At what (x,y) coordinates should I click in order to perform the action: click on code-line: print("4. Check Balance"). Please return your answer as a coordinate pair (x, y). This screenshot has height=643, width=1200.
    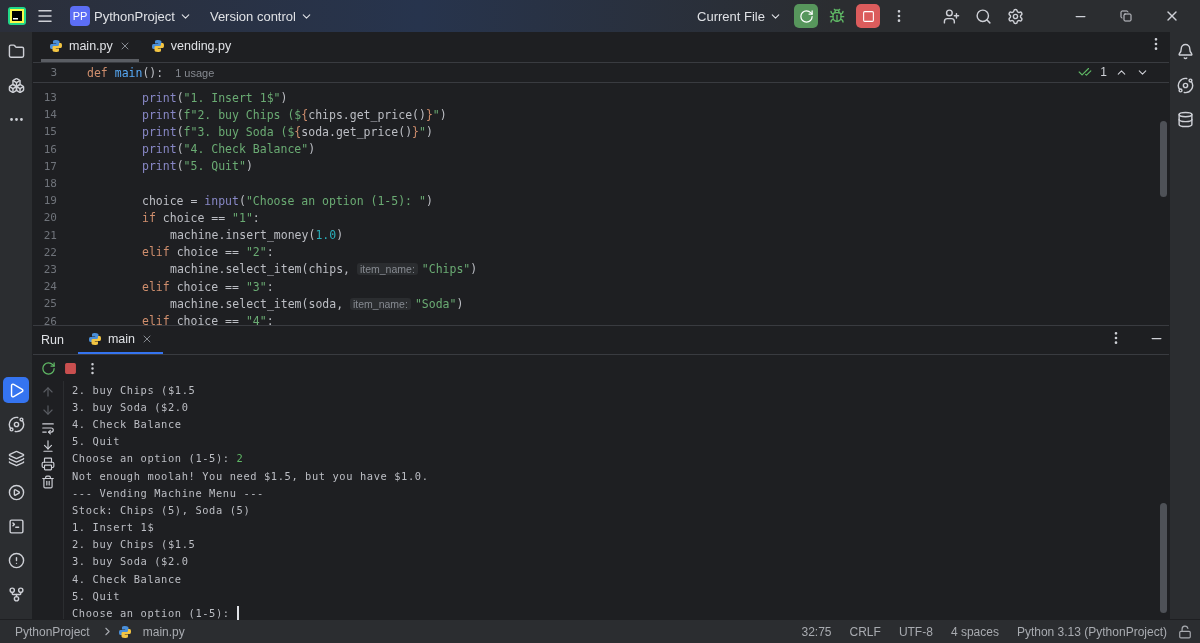
    Looking at the image, I should click on (229, 149).